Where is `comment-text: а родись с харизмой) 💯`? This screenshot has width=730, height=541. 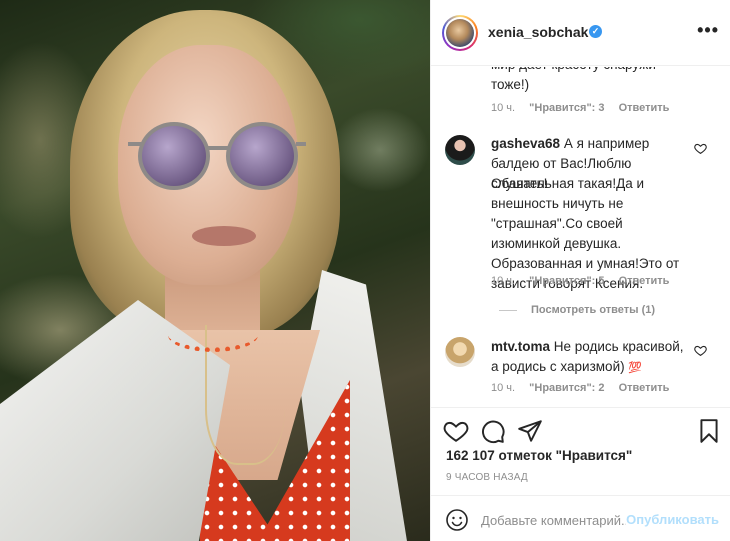
comment-text: а родись с харизмой) 💯 is located at coordinates (591, 367).